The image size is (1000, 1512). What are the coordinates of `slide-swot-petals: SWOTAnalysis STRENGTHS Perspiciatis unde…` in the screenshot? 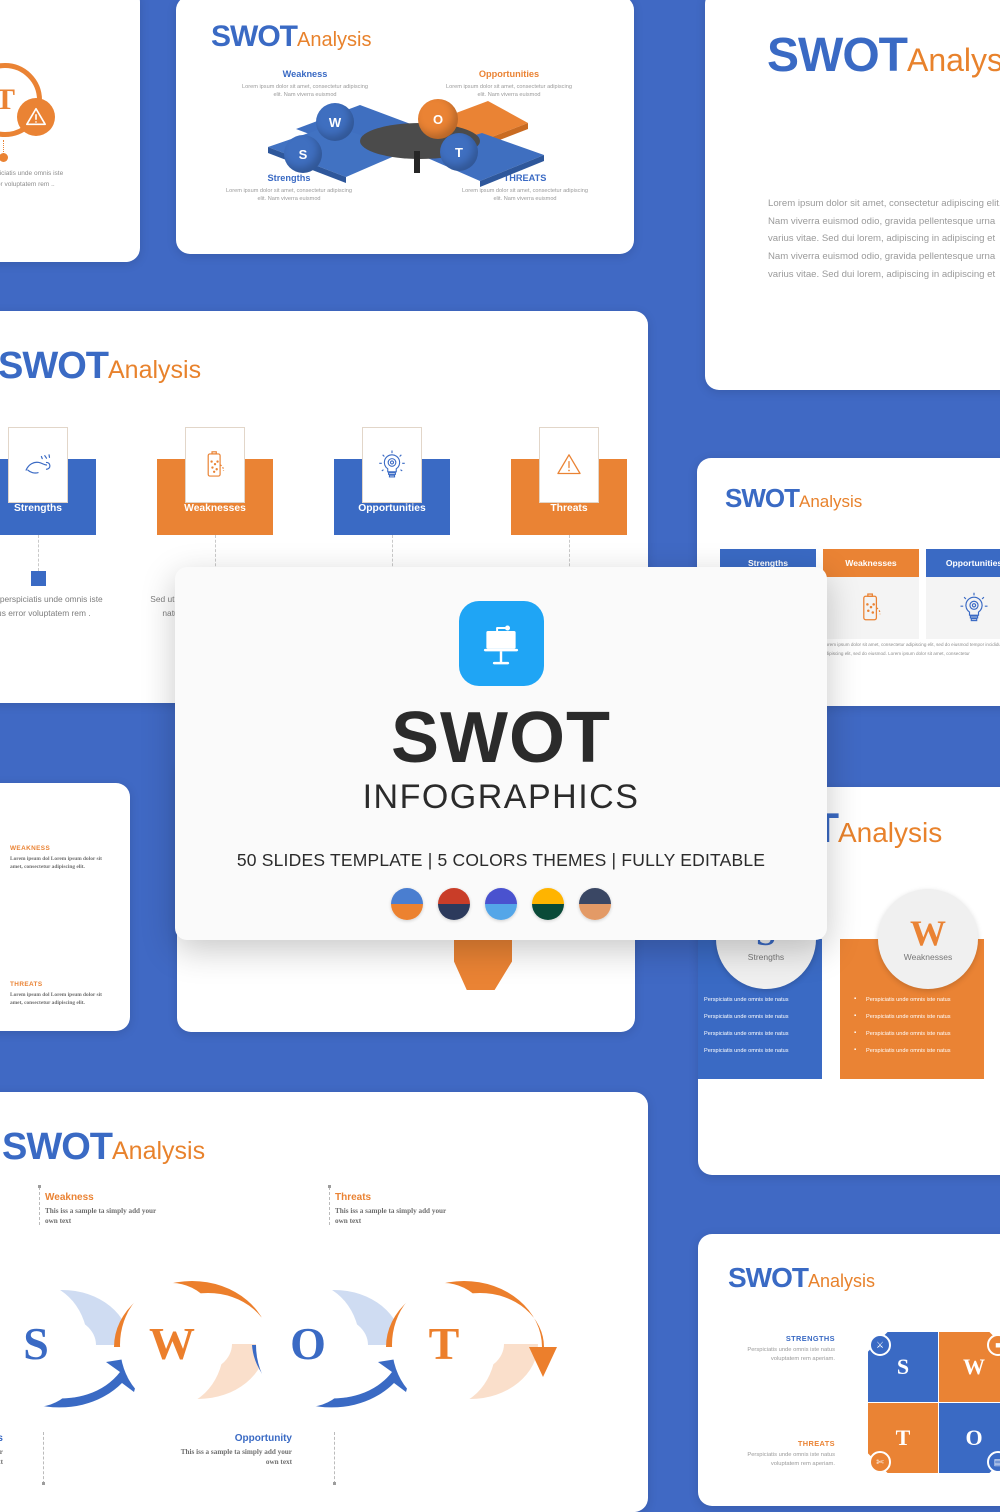 It's located at (849, 1370).